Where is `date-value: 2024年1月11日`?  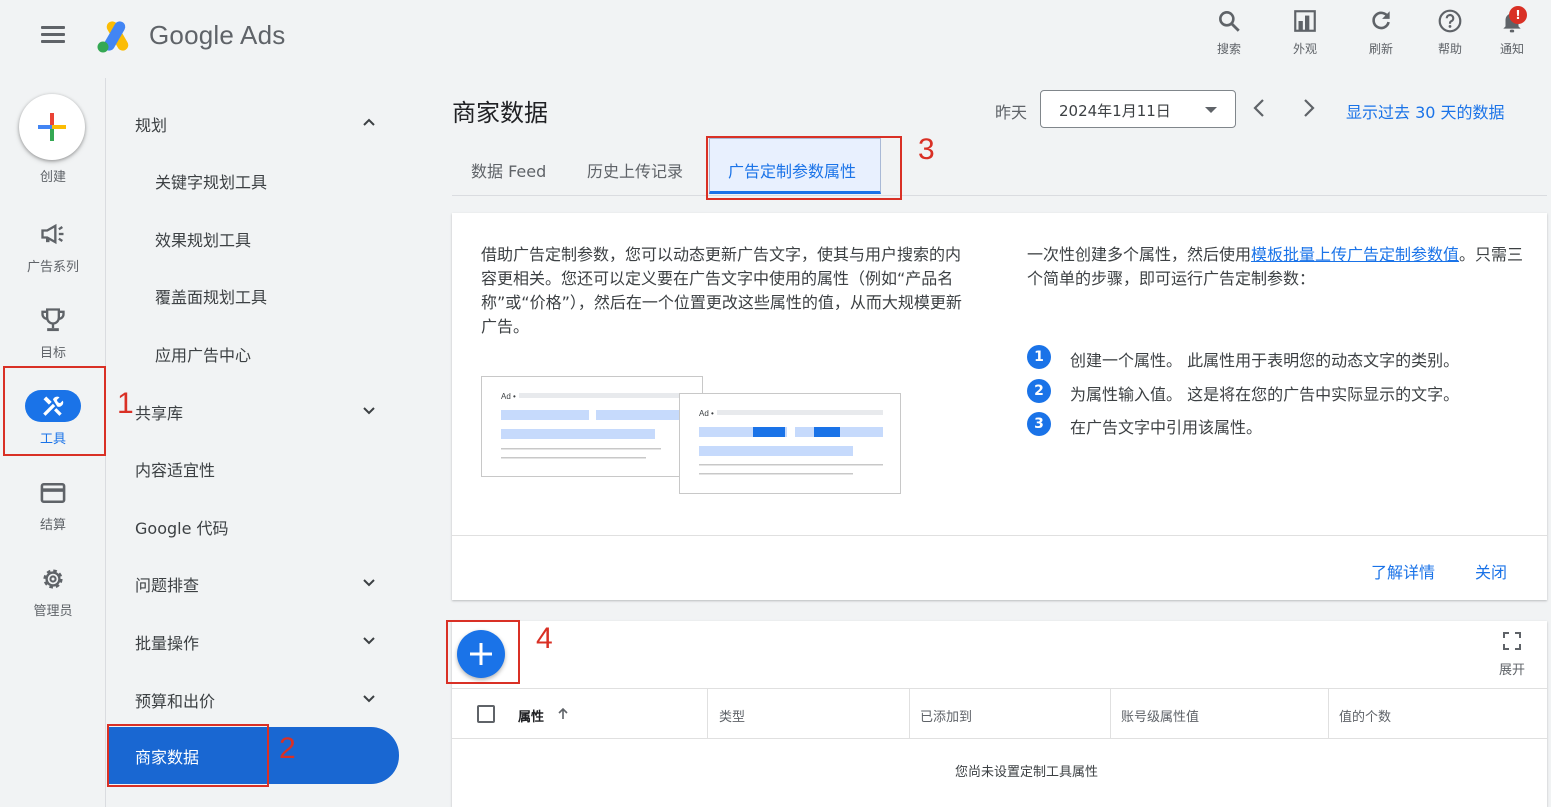 date-value: 2024年1月11日 is located at coordinates (1115, 111).